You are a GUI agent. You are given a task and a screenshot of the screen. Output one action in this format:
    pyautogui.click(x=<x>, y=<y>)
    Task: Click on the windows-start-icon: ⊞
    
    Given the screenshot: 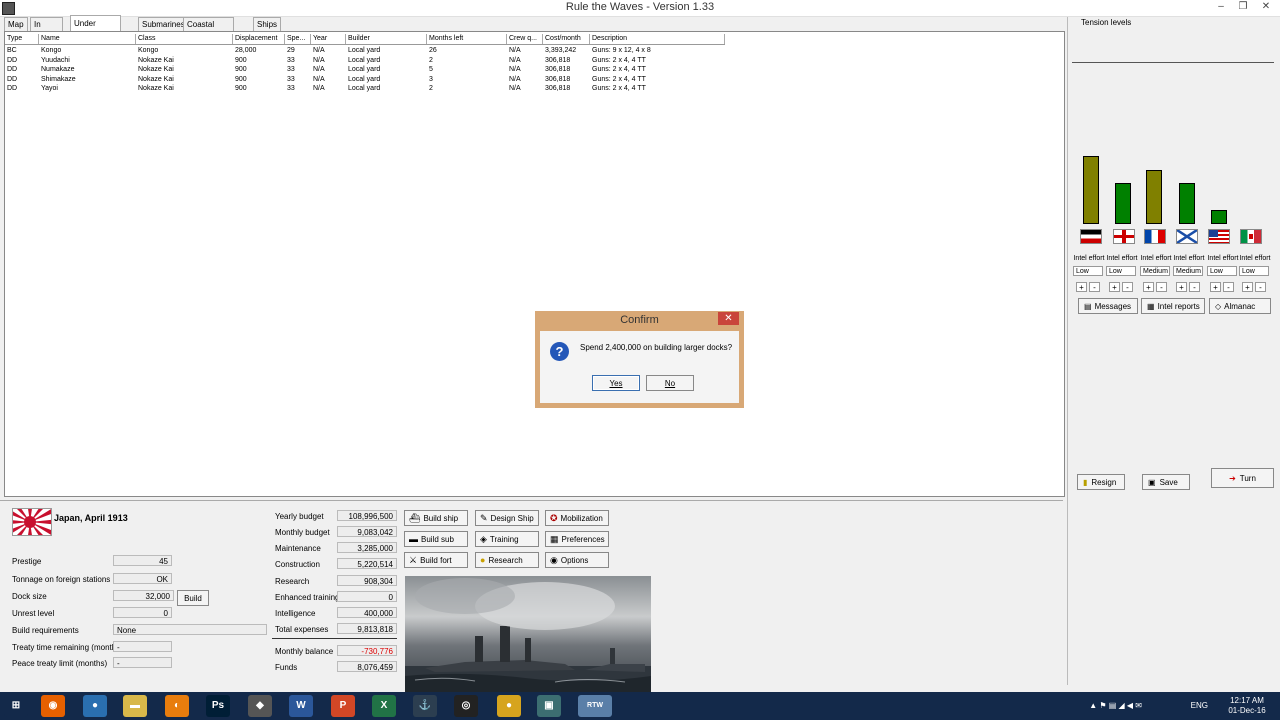 What is the action you would take?
    pyautogui.click(x=16, y=706)
    